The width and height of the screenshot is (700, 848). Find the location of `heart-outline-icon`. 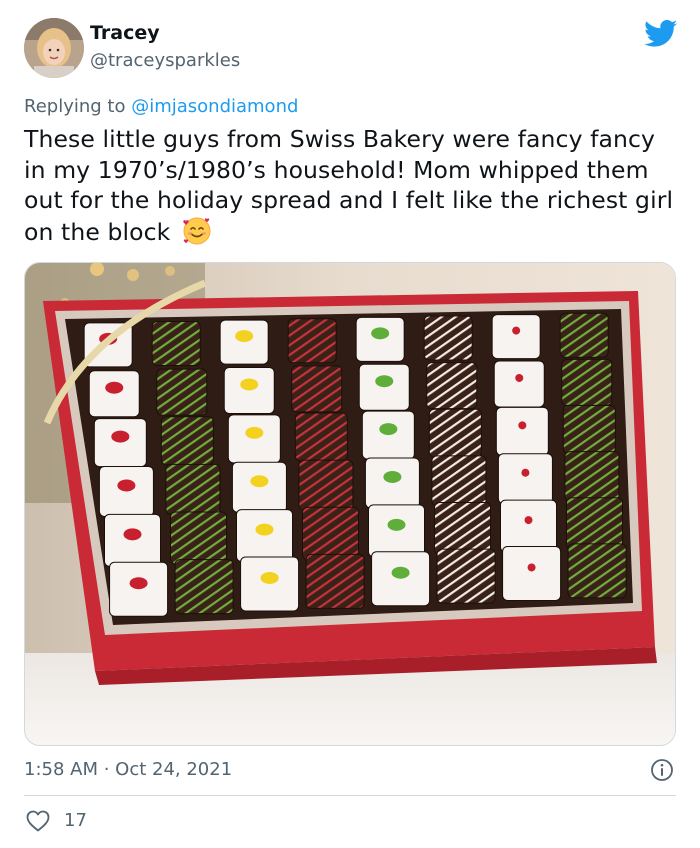

heart-outline-icon is located at coordinates (38, 821).